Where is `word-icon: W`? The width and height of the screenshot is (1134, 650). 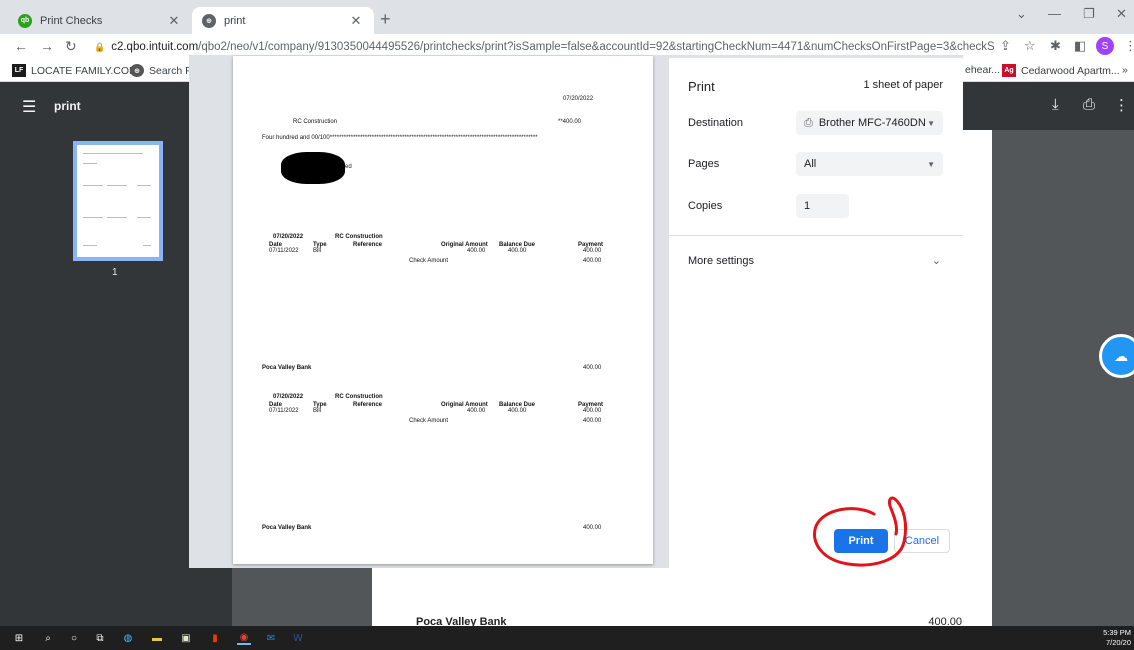 word-icon: W is located at coordinates (298, 638).